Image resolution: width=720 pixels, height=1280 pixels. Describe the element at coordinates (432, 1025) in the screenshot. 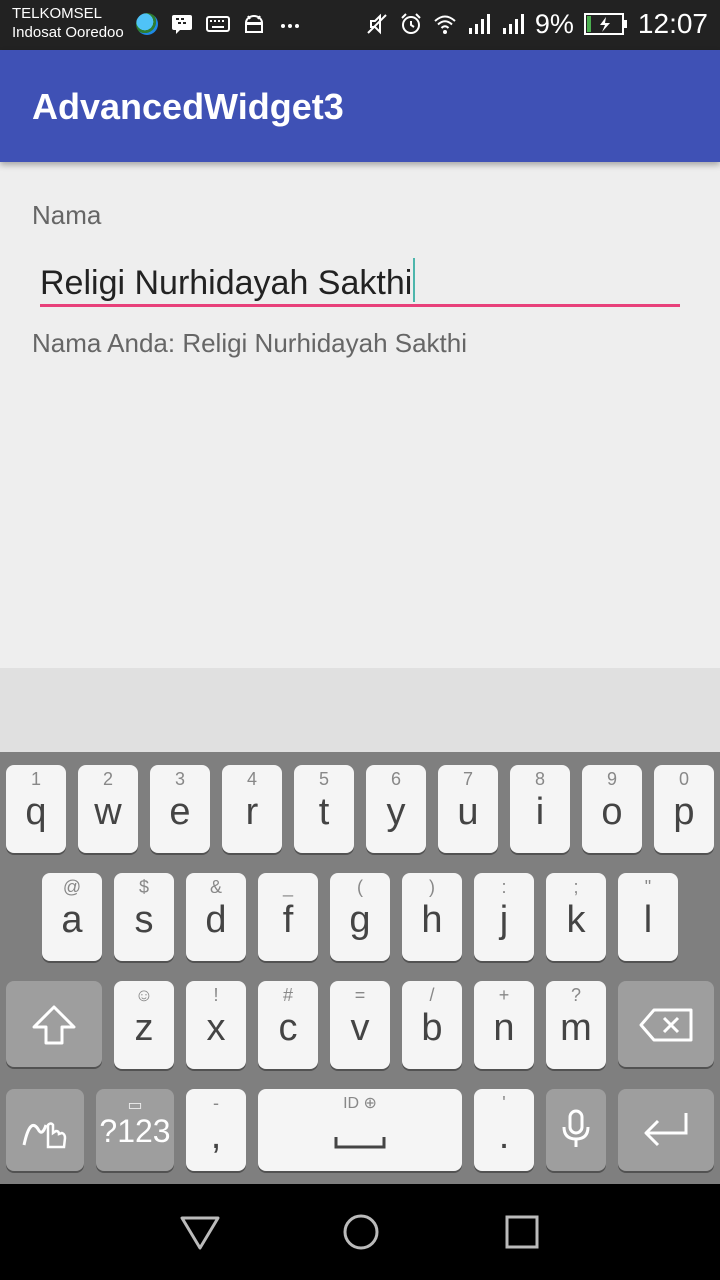

I see `key-b: / b` at that location.